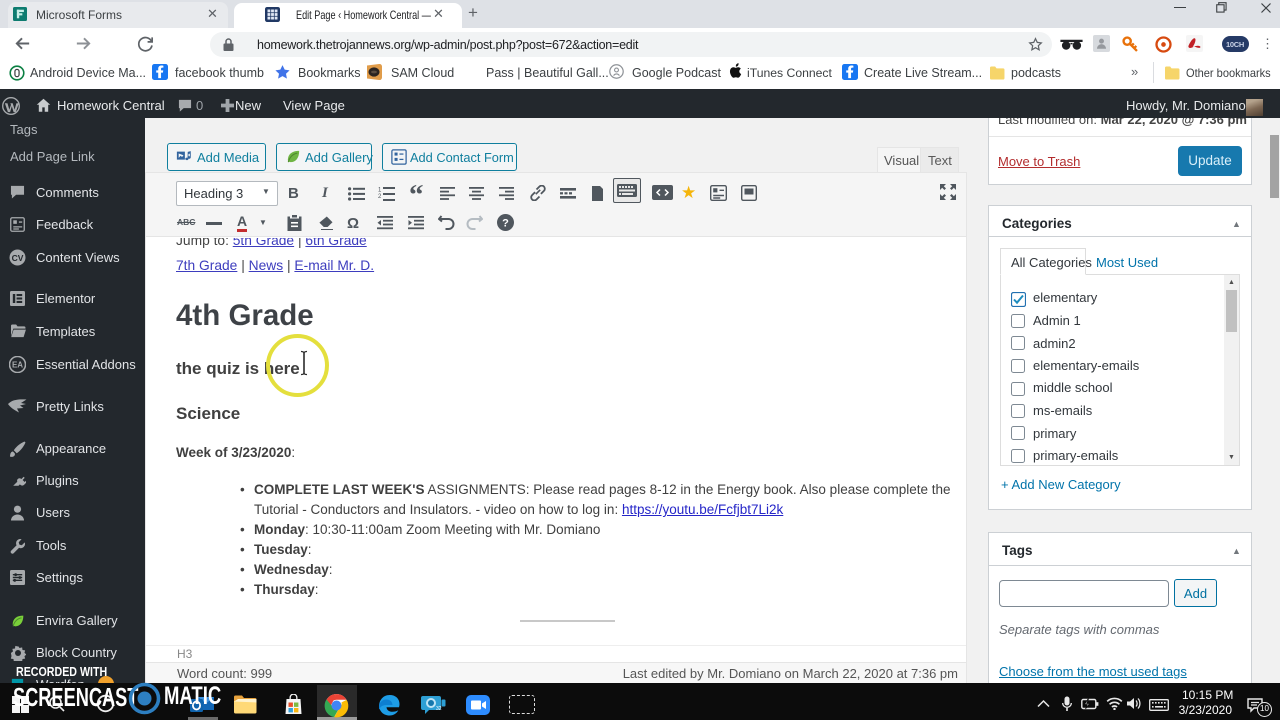 The width and height of the screenshot is (1280, 720). I want to click on svg-text: 2, so click(380, 197).